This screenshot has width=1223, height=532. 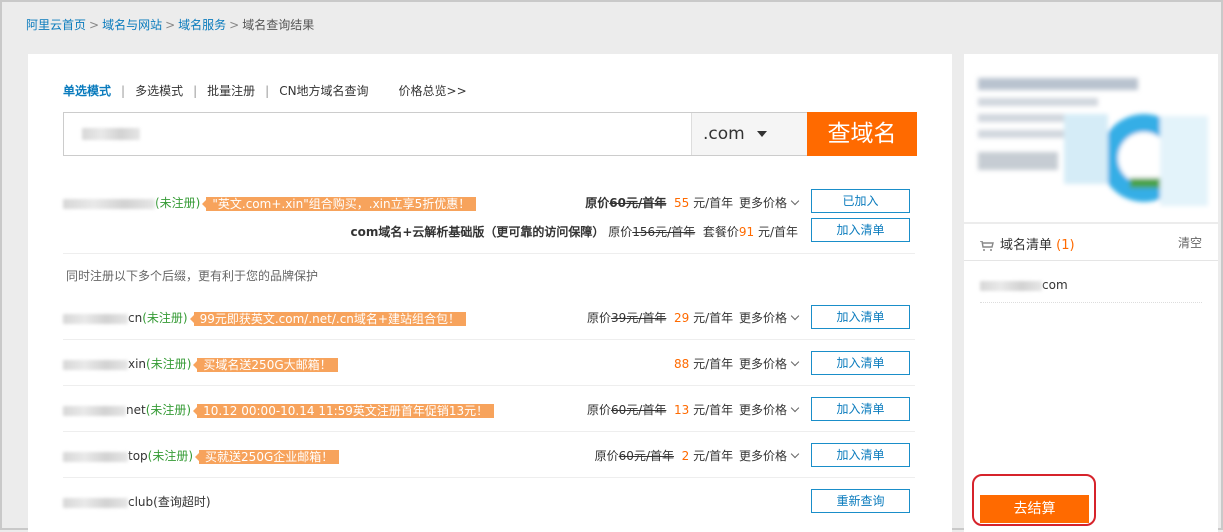 I want to click on tab-cn-local: CN地方域名查询, so click(x=323, y=91).